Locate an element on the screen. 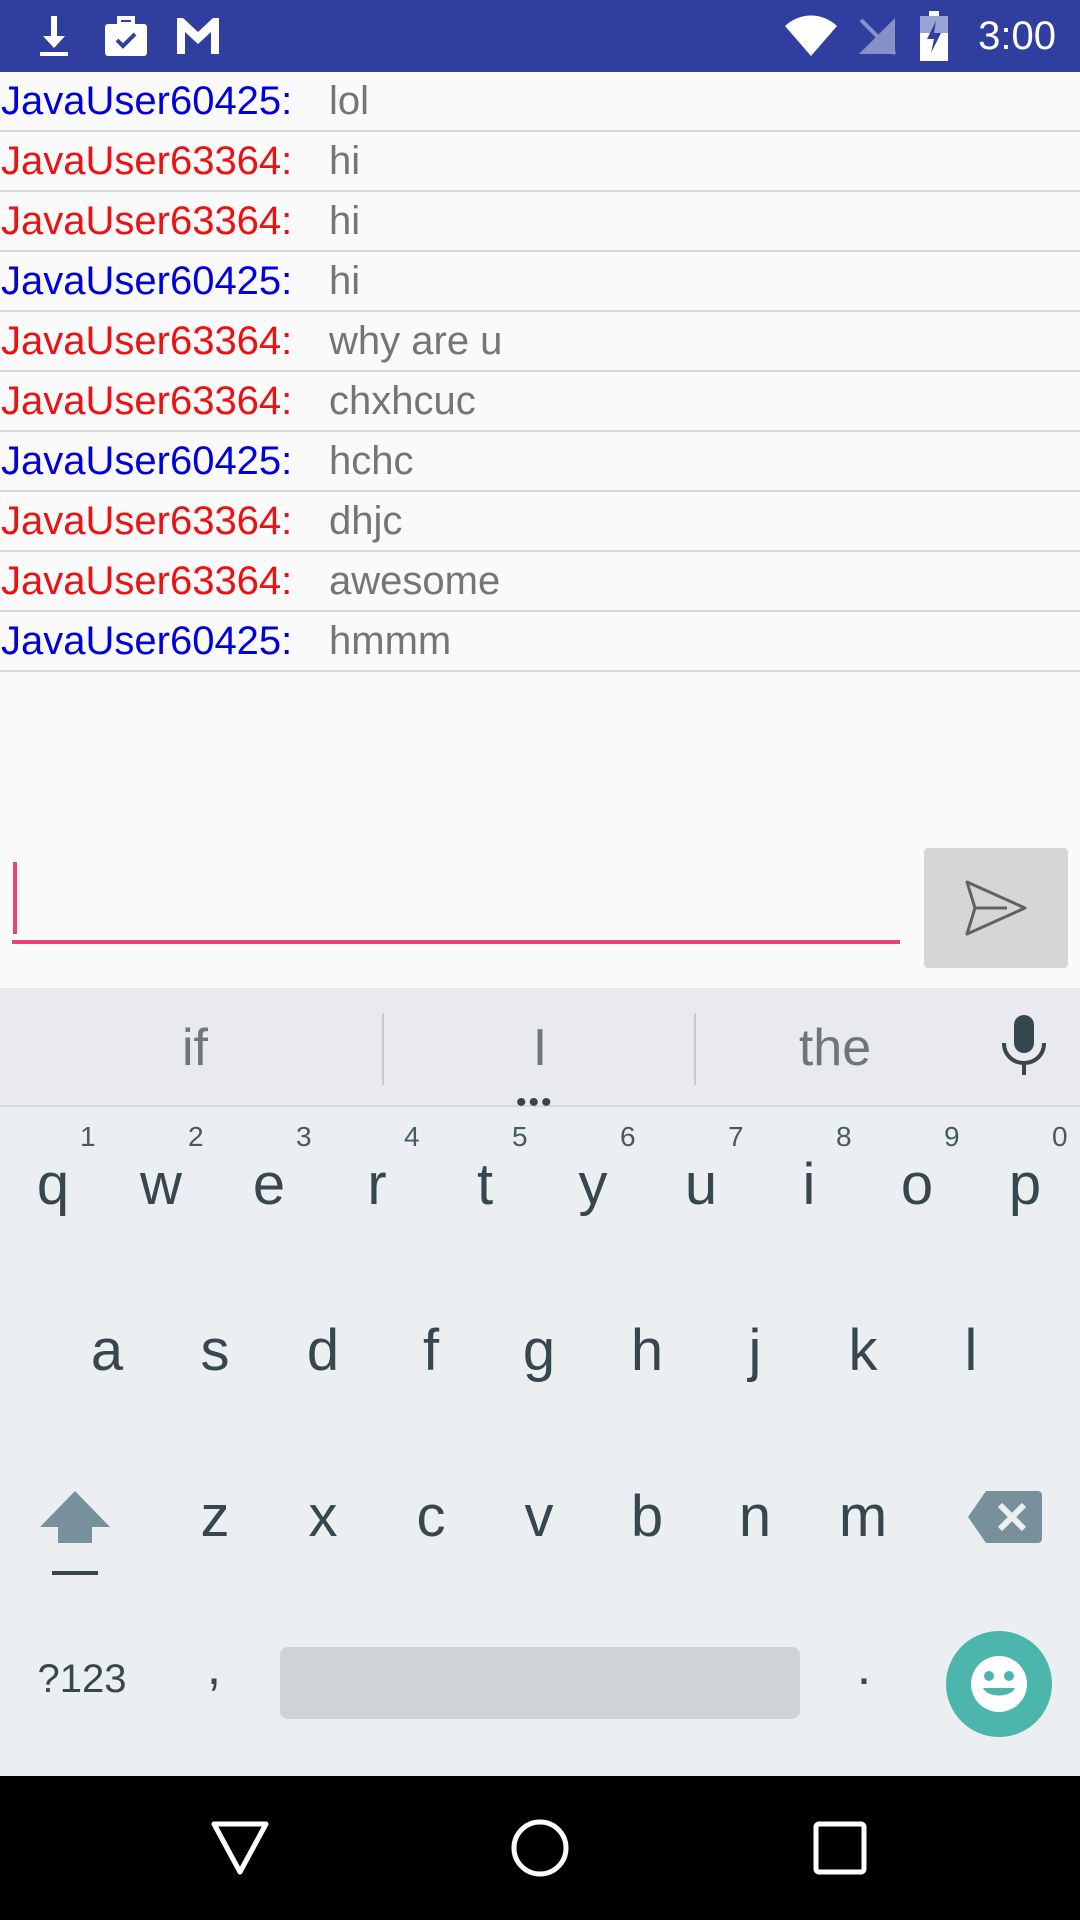 The width and height of the screenshot is (1080, 1920). message-row: JavaUser60425: hchc is located at coordinates (540, 462).